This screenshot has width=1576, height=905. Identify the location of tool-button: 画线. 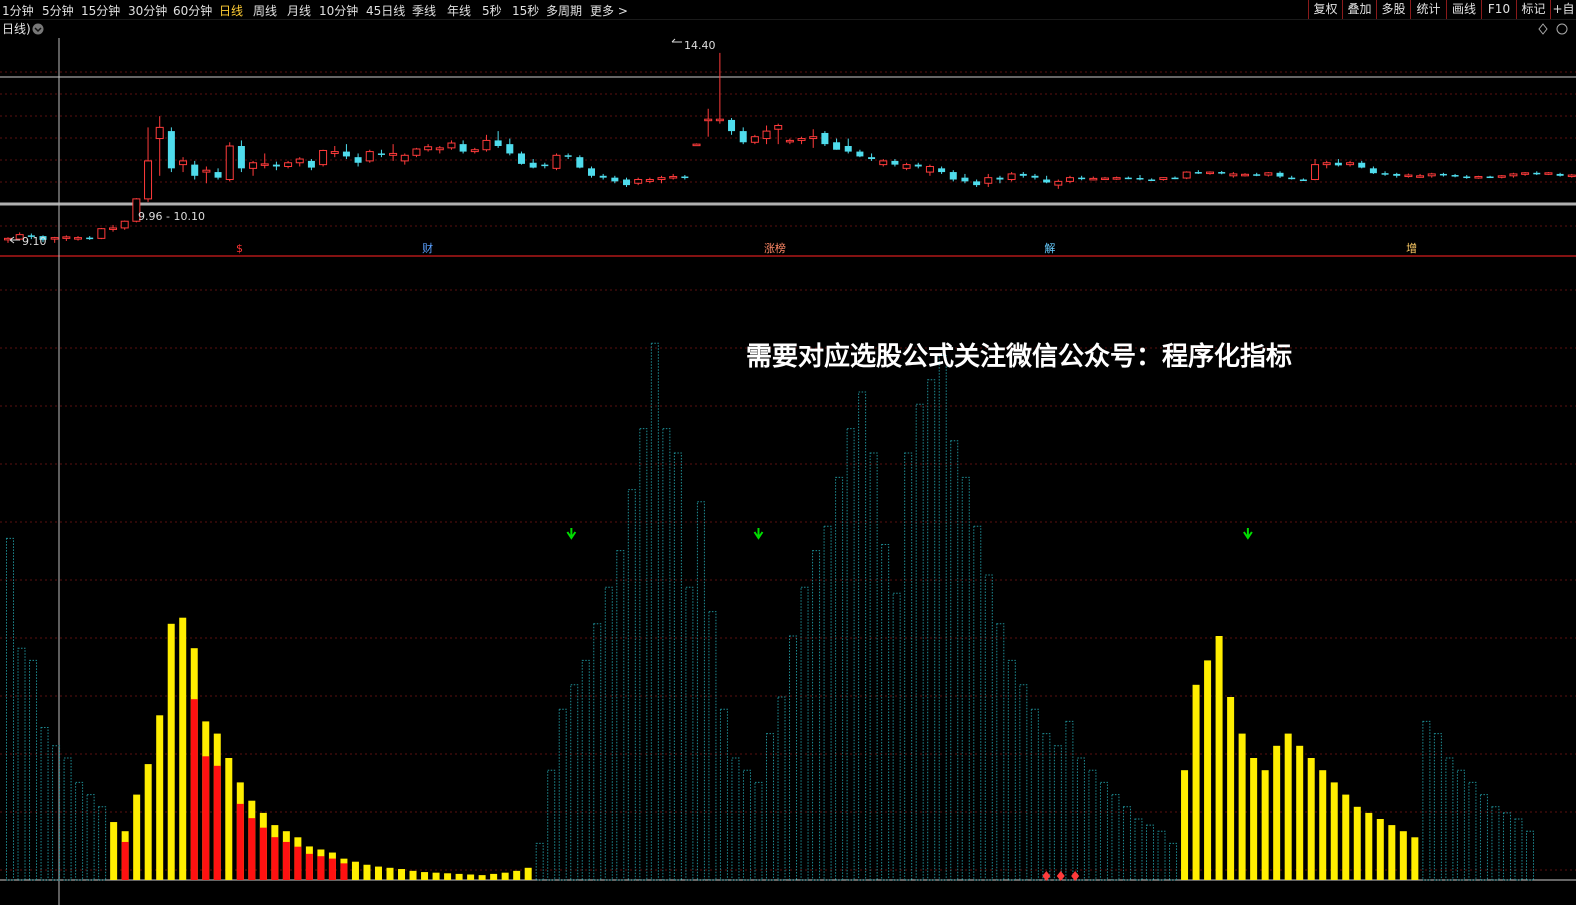
(1463, 9).